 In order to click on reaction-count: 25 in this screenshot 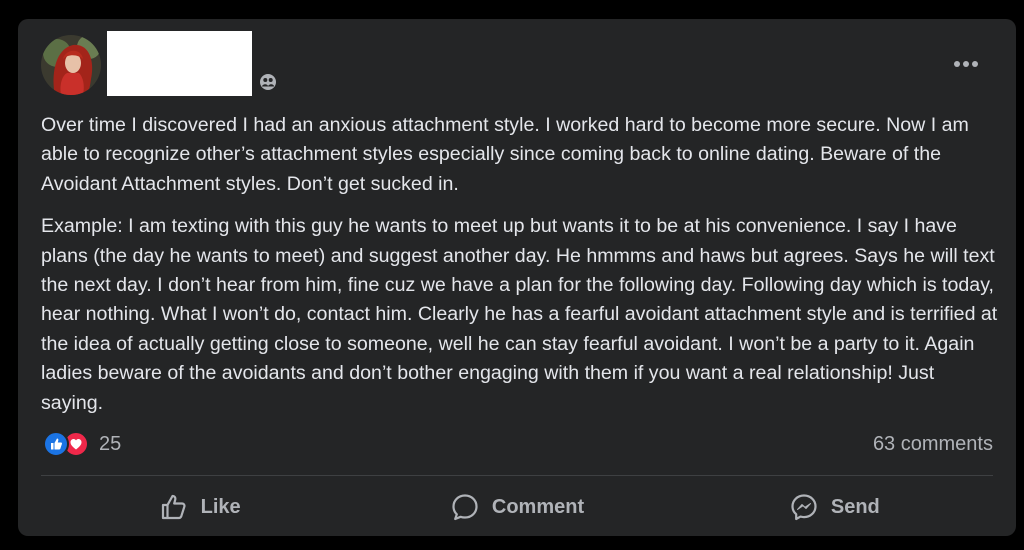, I will do `click(110, 443)`.